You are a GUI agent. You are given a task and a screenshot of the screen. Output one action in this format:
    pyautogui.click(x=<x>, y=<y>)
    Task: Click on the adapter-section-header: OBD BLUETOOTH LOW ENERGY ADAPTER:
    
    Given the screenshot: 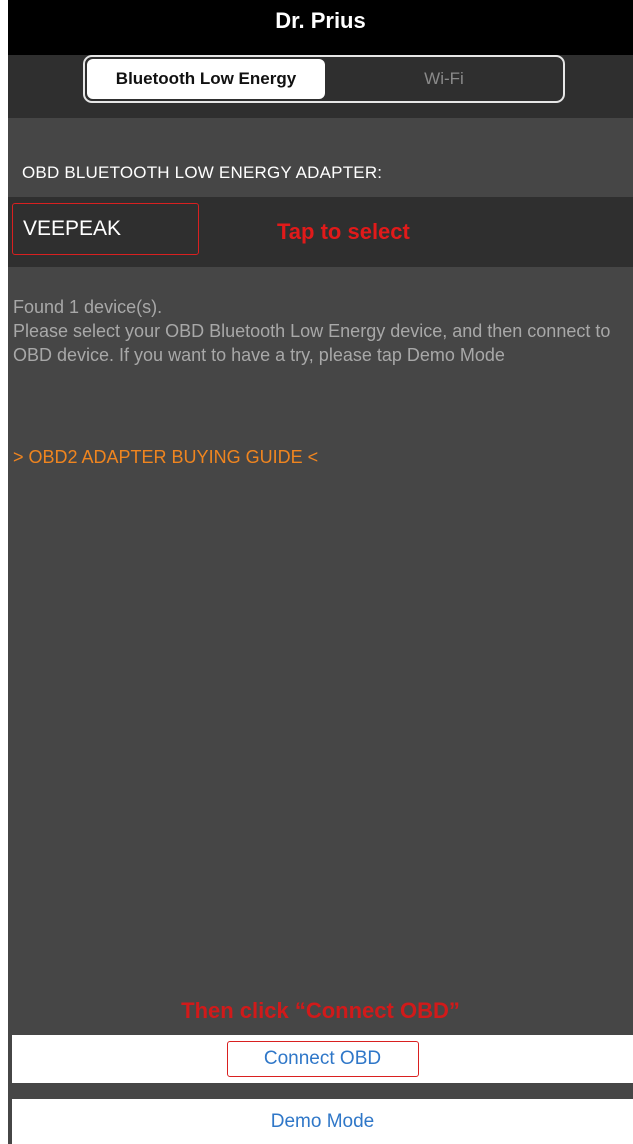 What is the action you would take?
    pyautogui.click(x=202, y=172)
    